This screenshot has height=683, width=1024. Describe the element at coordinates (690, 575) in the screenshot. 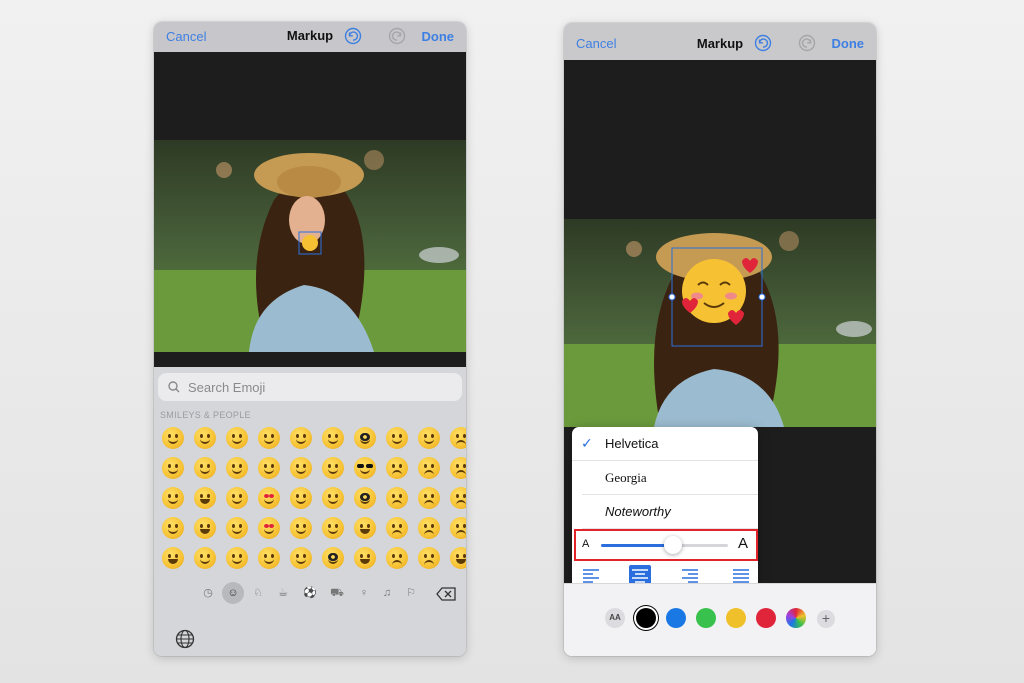

I see `align-right-icon` at that location.